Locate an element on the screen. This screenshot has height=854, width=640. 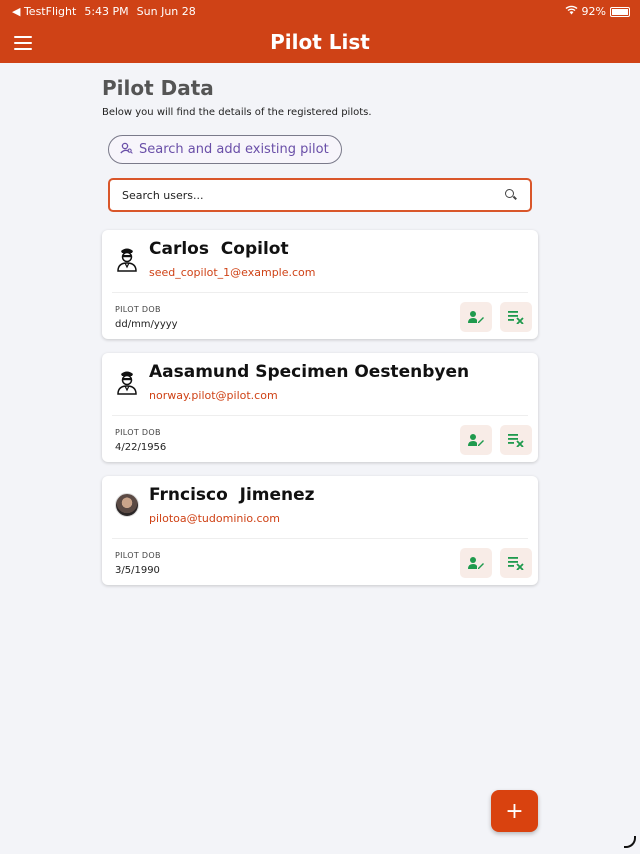
page-title: Pilot Data is located at coordinates (158, 88).